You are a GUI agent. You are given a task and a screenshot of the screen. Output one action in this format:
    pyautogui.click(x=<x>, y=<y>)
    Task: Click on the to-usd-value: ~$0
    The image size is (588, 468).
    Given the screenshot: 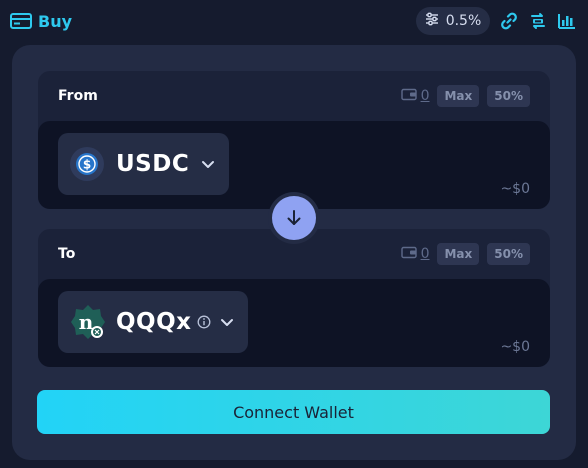 What is the action you would take?
    pyautogui.click(x=515, y=347)
    